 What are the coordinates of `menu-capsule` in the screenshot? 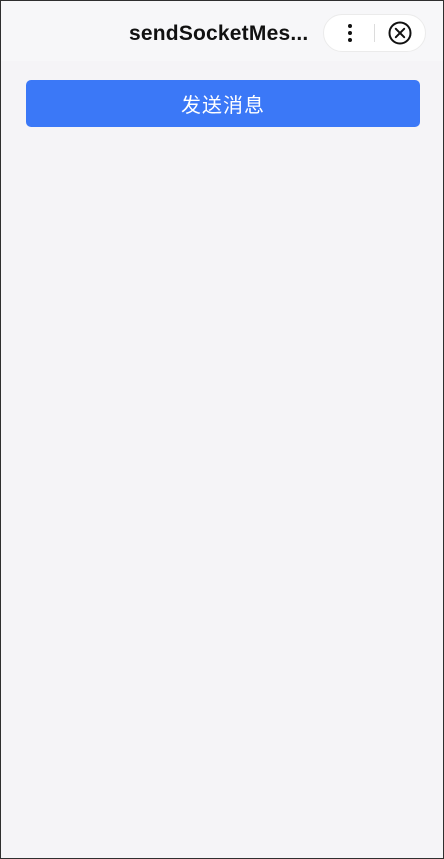 It's located at (374, 33).